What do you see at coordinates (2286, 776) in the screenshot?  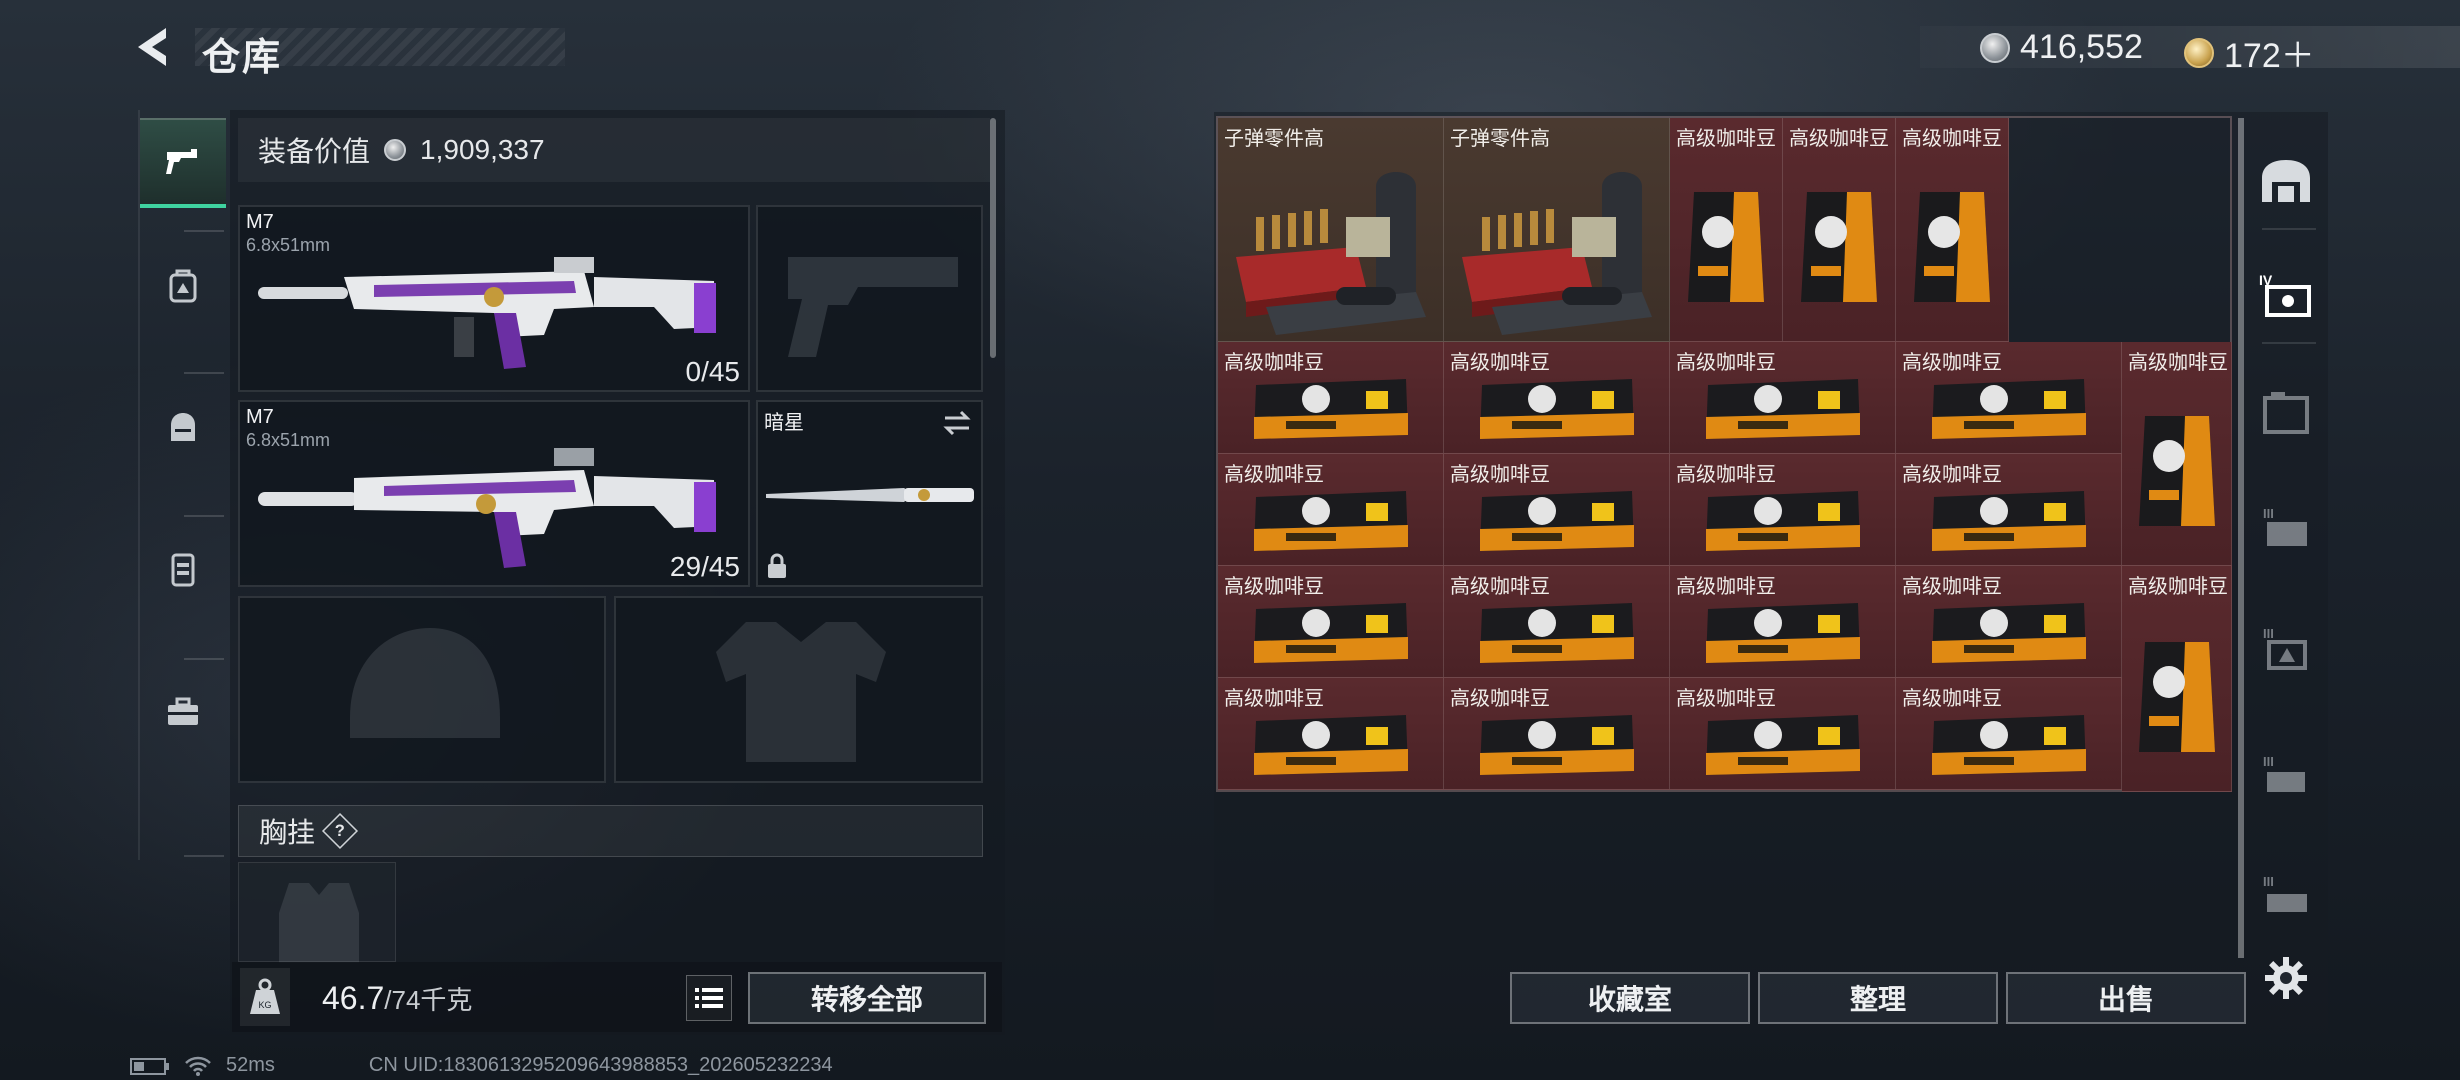 I see `tab-storage-3c: III` at bounding box center [2286, 776].